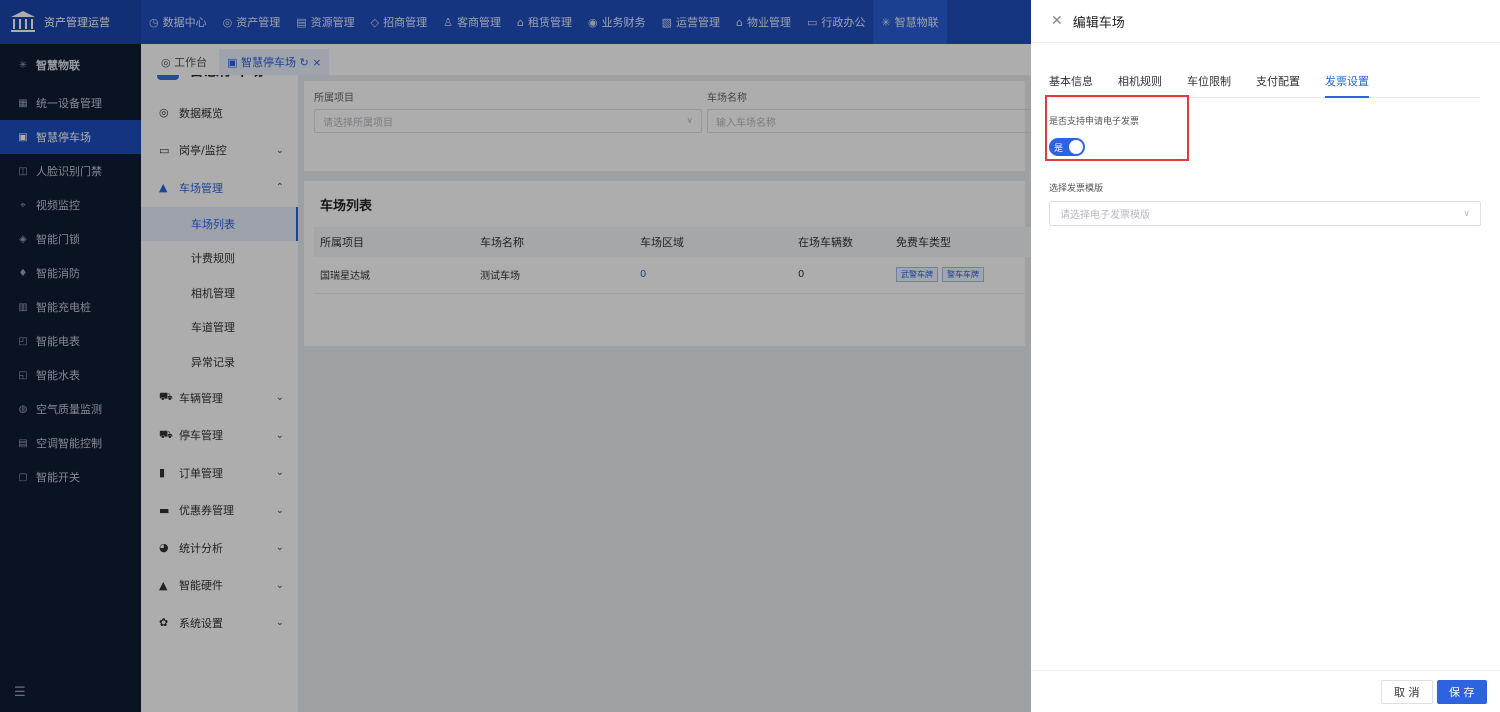 This screenshot has height=712, width=1500. What do you see at coordinates (1105, 215) in the screenshot?
I see `template-placeholder: 请选择电子发票模版` at bounding box center [1105, 215].